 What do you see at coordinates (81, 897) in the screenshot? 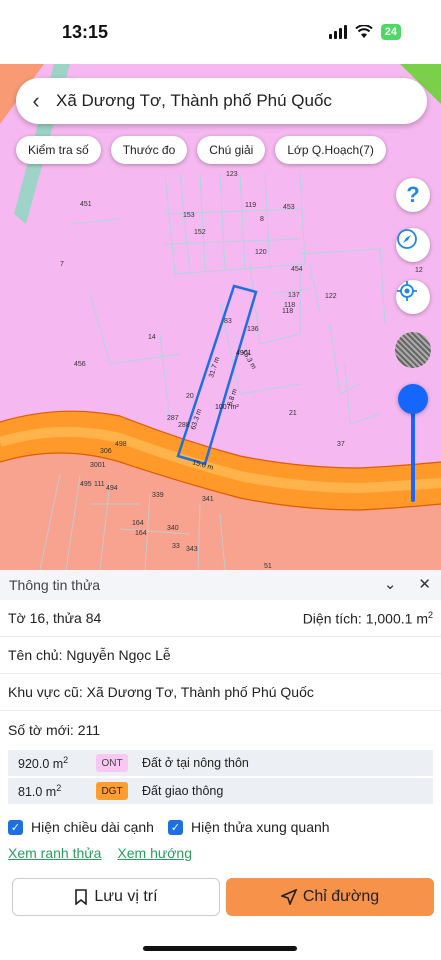
I see `bookmark-icon` at bounding box center [81, 897].